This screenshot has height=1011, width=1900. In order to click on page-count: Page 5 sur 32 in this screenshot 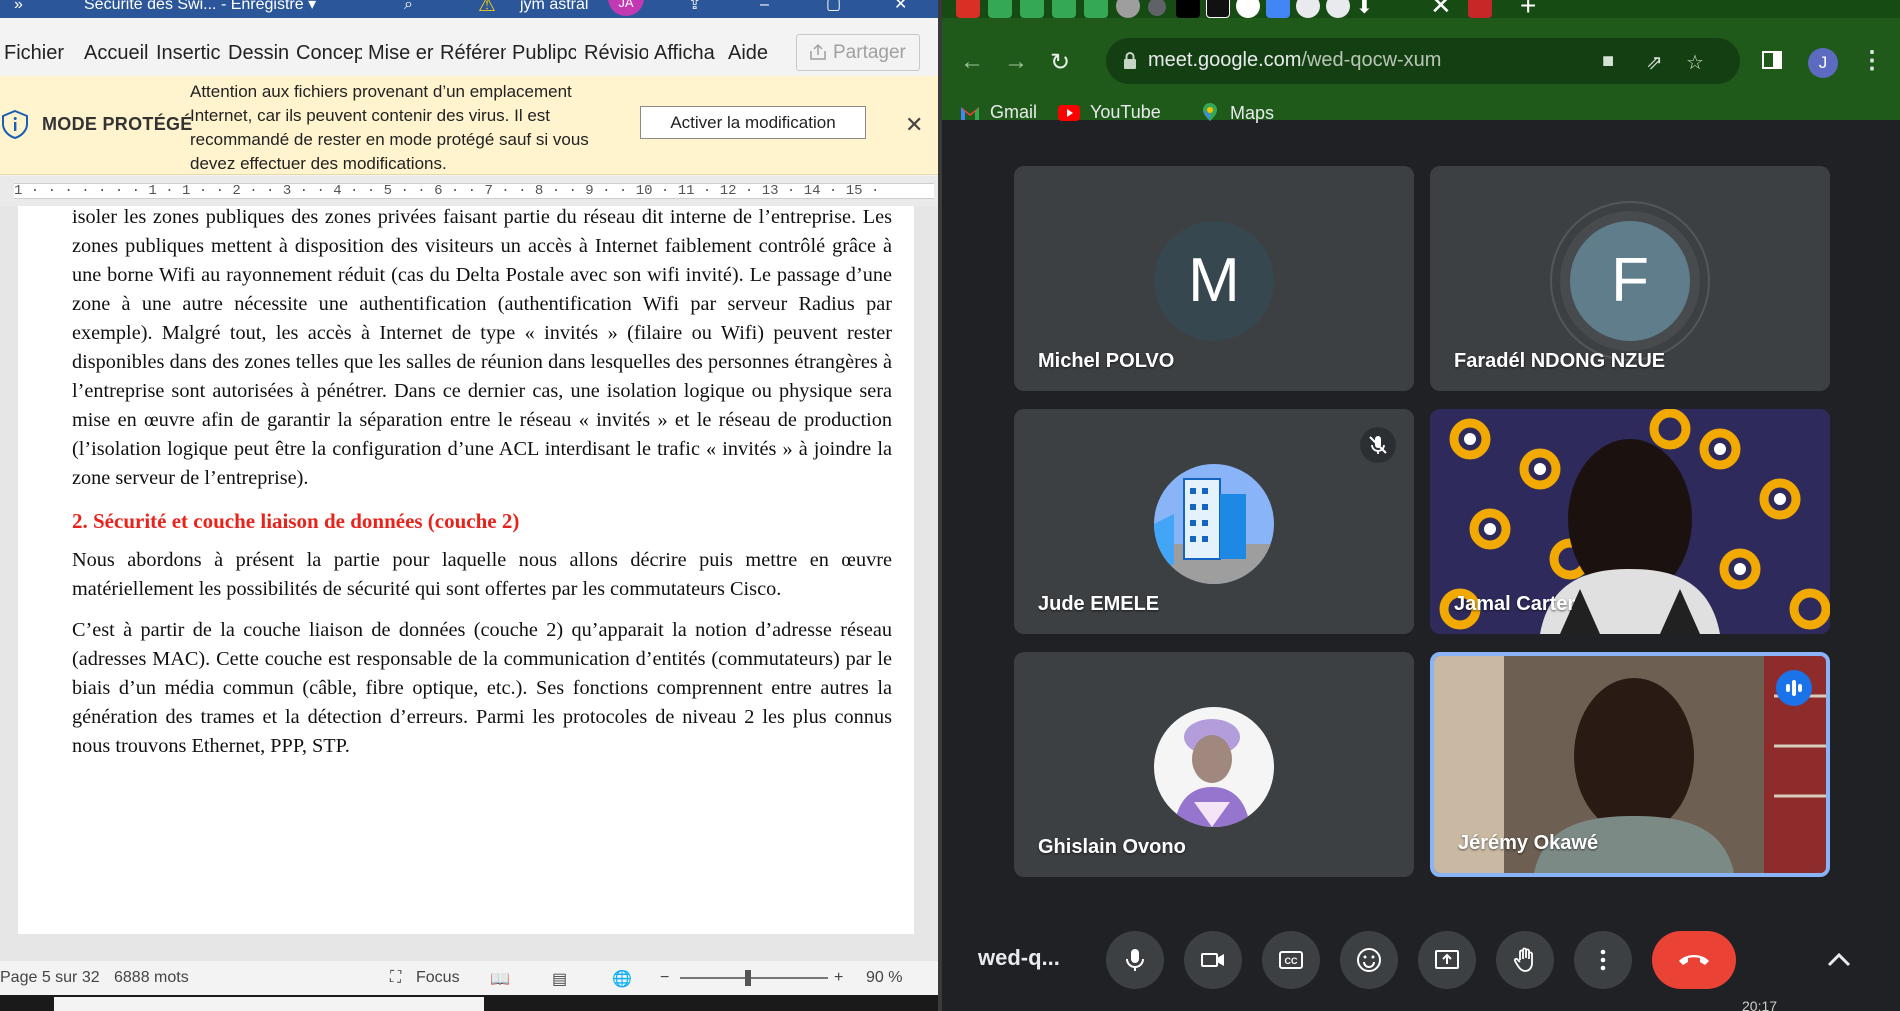, I will do `click(50, 978)`.